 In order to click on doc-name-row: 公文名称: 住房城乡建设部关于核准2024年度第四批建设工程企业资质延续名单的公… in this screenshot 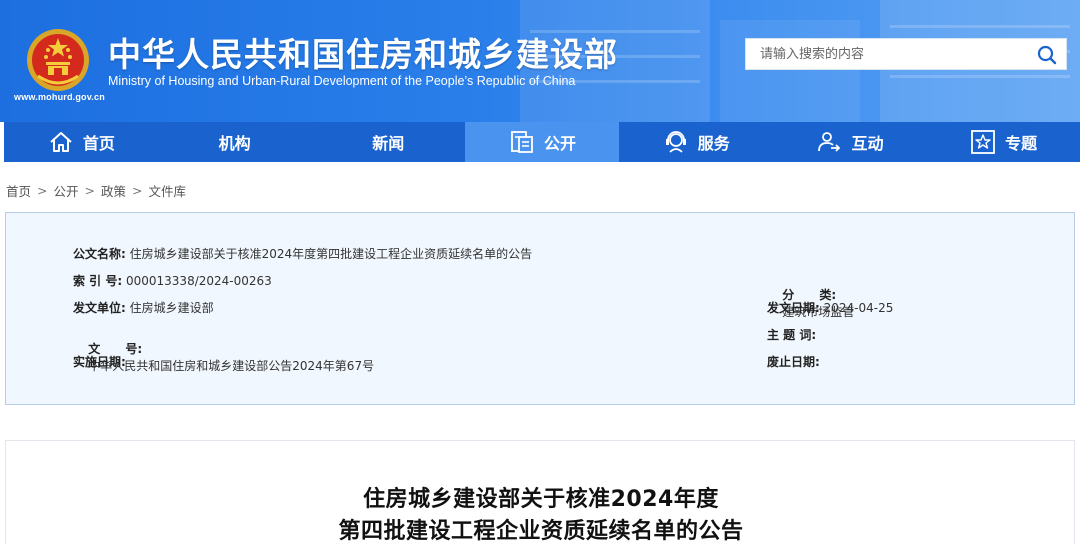, I will do `click(302, 253)`.